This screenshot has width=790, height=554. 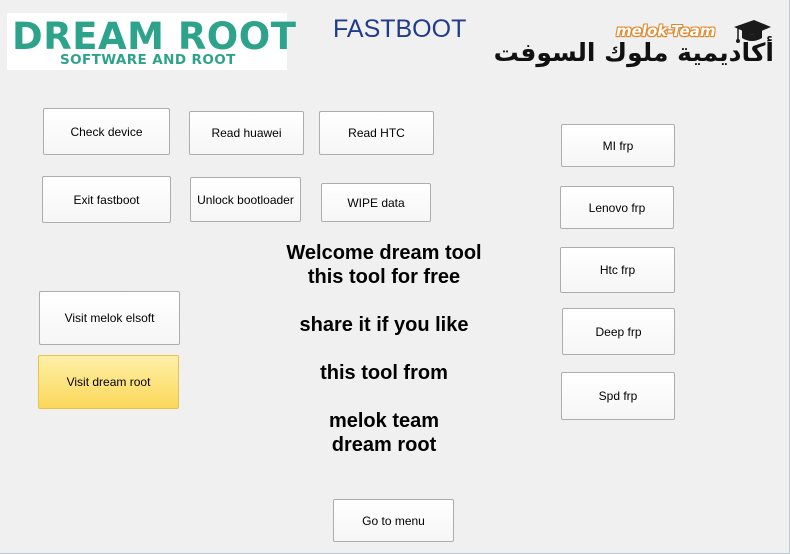 What do you see at coordinates (384, 325) in the screenshot?
I see `welcome-line-3: share it if you like` at bounding box center [384, 325].